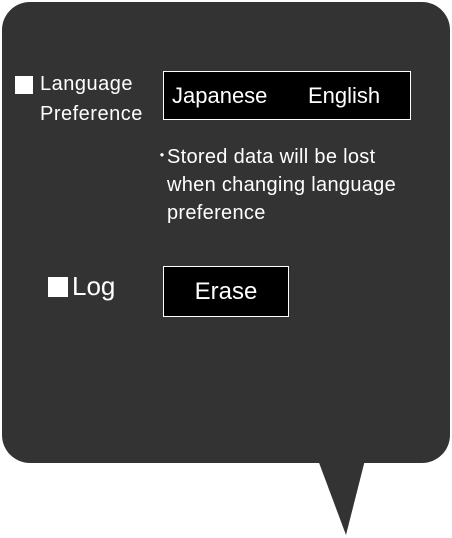  What do you see at coordinates (226, 291) in the screenshot?
I see `erase-log-button: Erase` at bounding box center [226, 291].